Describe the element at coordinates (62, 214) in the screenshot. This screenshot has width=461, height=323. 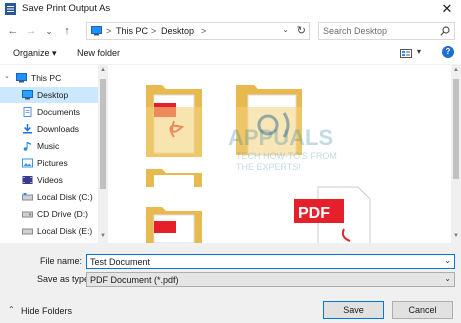
I see `sidebar-item-label: CD Drive (D:)` at that location.